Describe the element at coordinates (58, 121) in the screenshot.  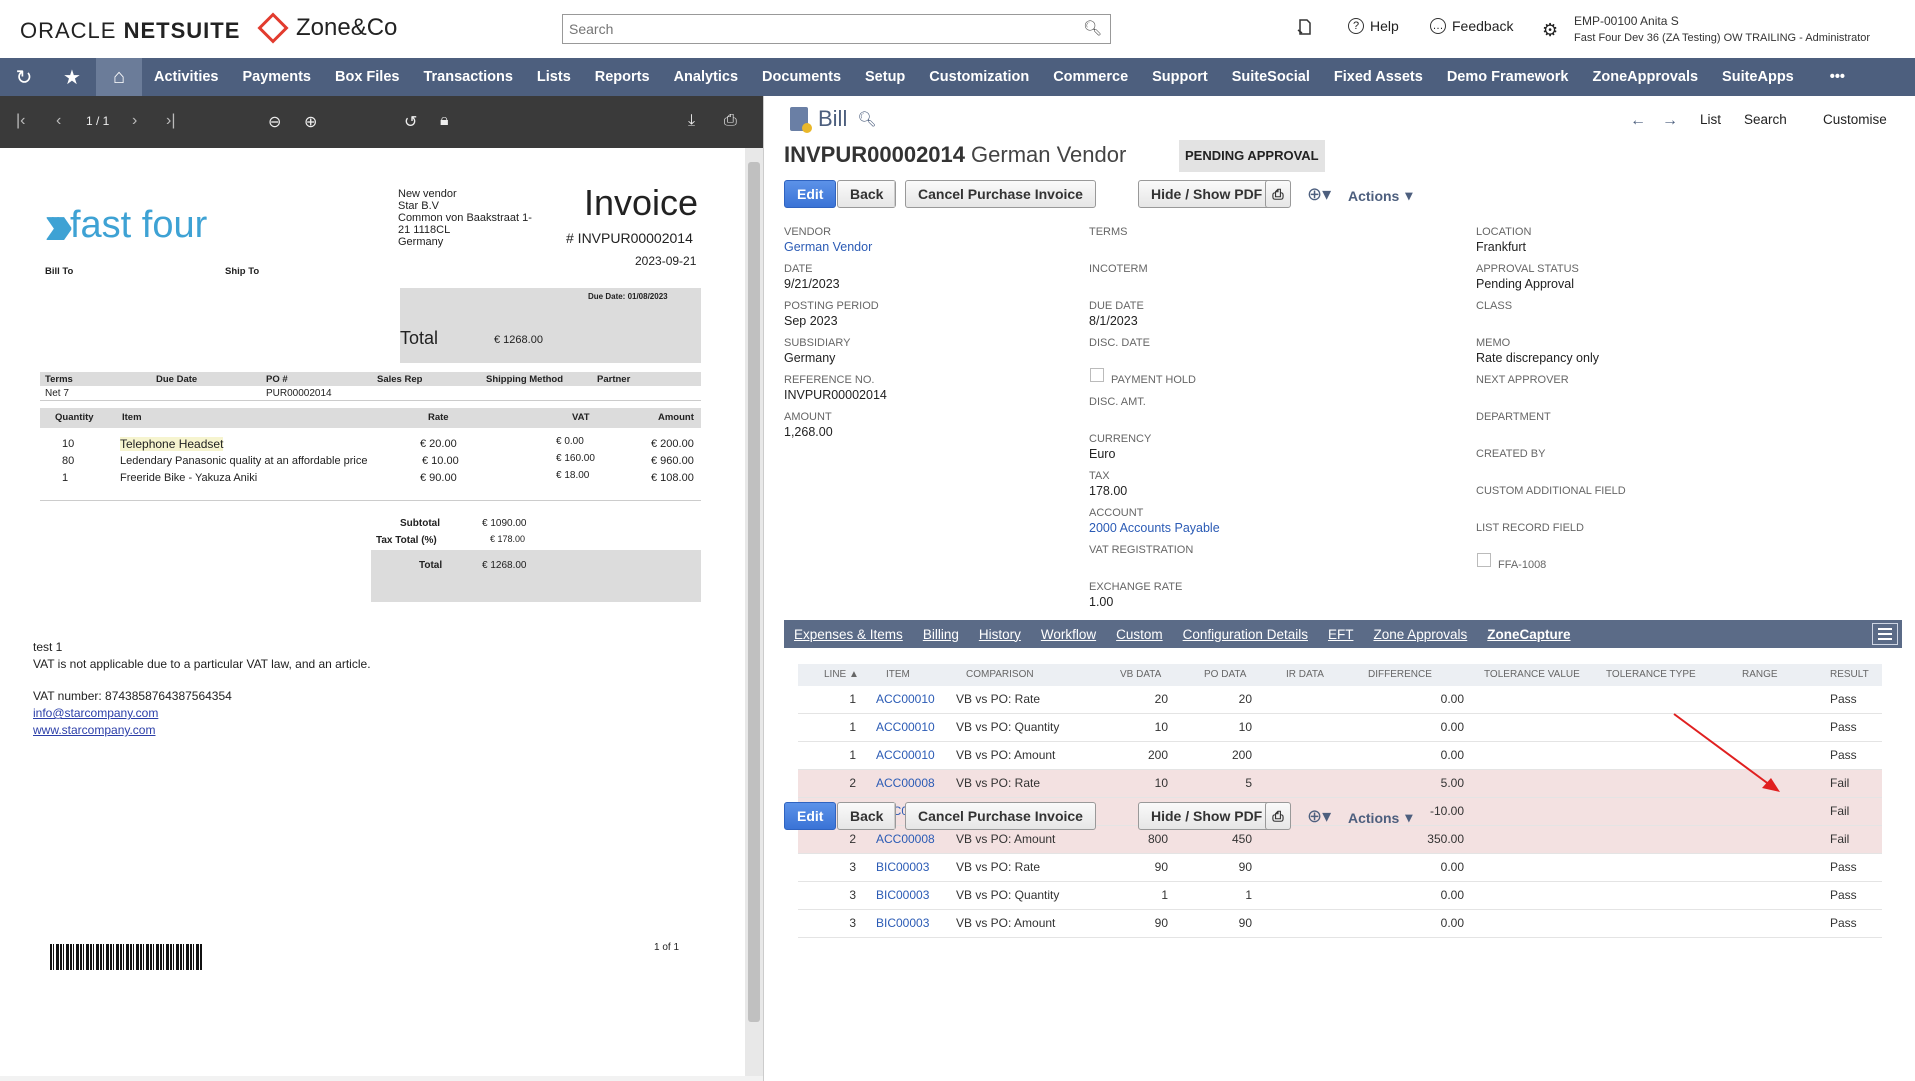
I see `prev-page-icon: ‹` at that location.